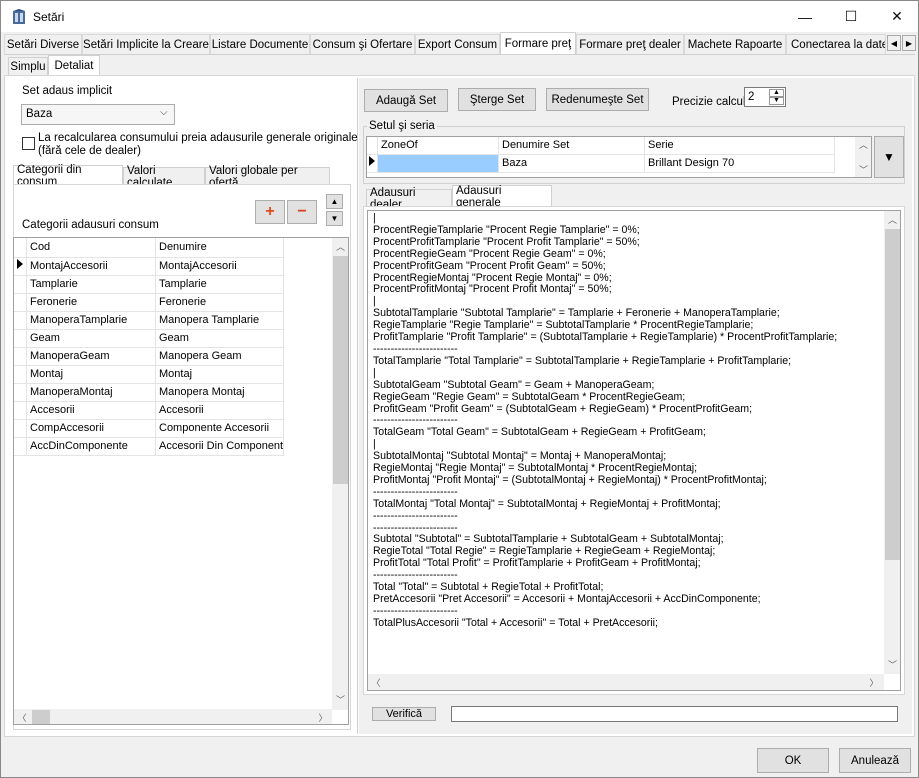 The width and height of the screenshot is (919, 778). What do you see at coordinates (334, 201) in the screenshot?
I see `move-up-button: ▲` at bounding box center [334, 201].